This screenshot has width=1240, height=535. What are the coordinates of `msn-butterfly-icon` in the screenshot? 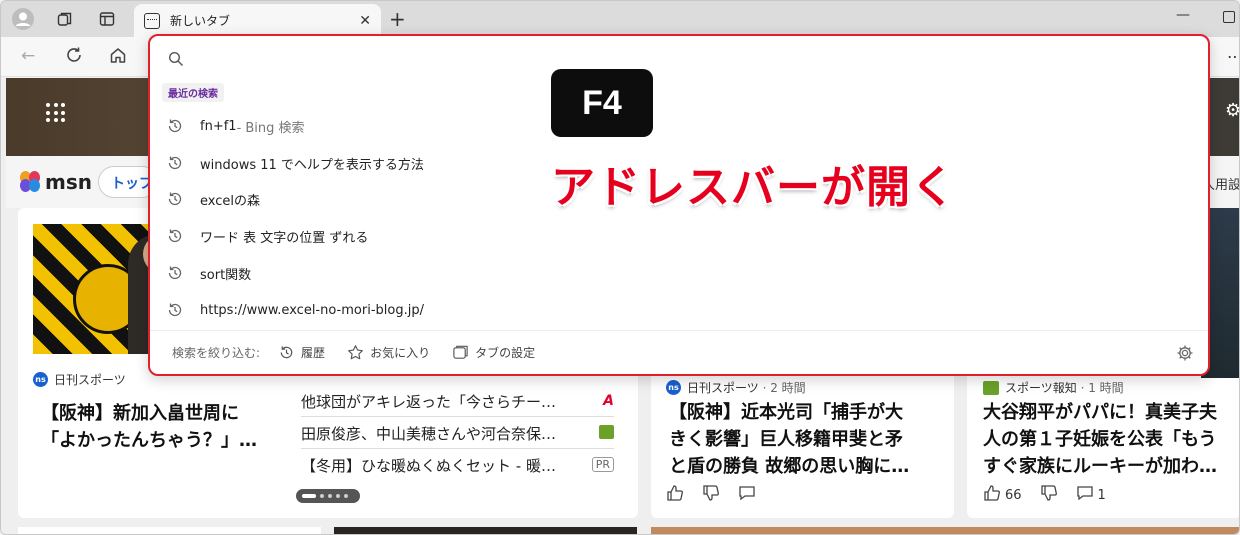 It's located at (31, 182).